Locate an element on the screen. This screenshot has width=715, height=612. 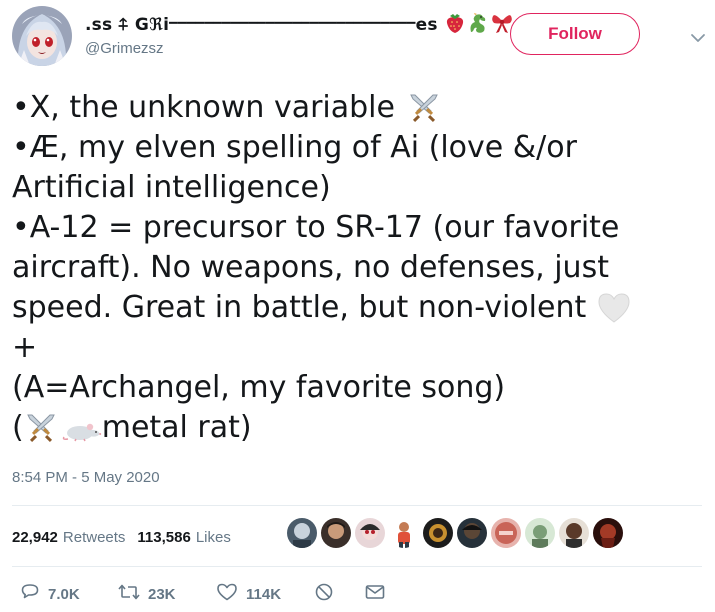
likes-label: Likes is located at coordinates (213, 537).